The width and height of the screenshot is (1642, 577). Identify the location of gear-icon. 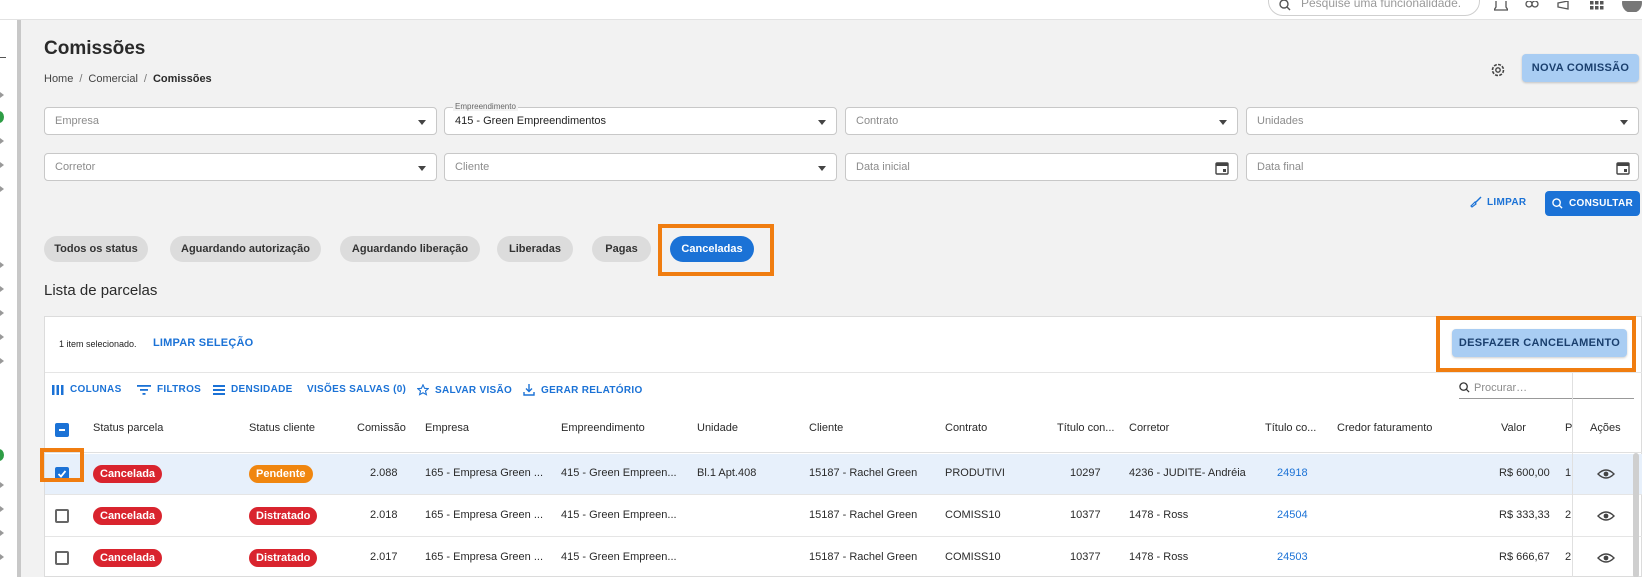
(1498, 70).